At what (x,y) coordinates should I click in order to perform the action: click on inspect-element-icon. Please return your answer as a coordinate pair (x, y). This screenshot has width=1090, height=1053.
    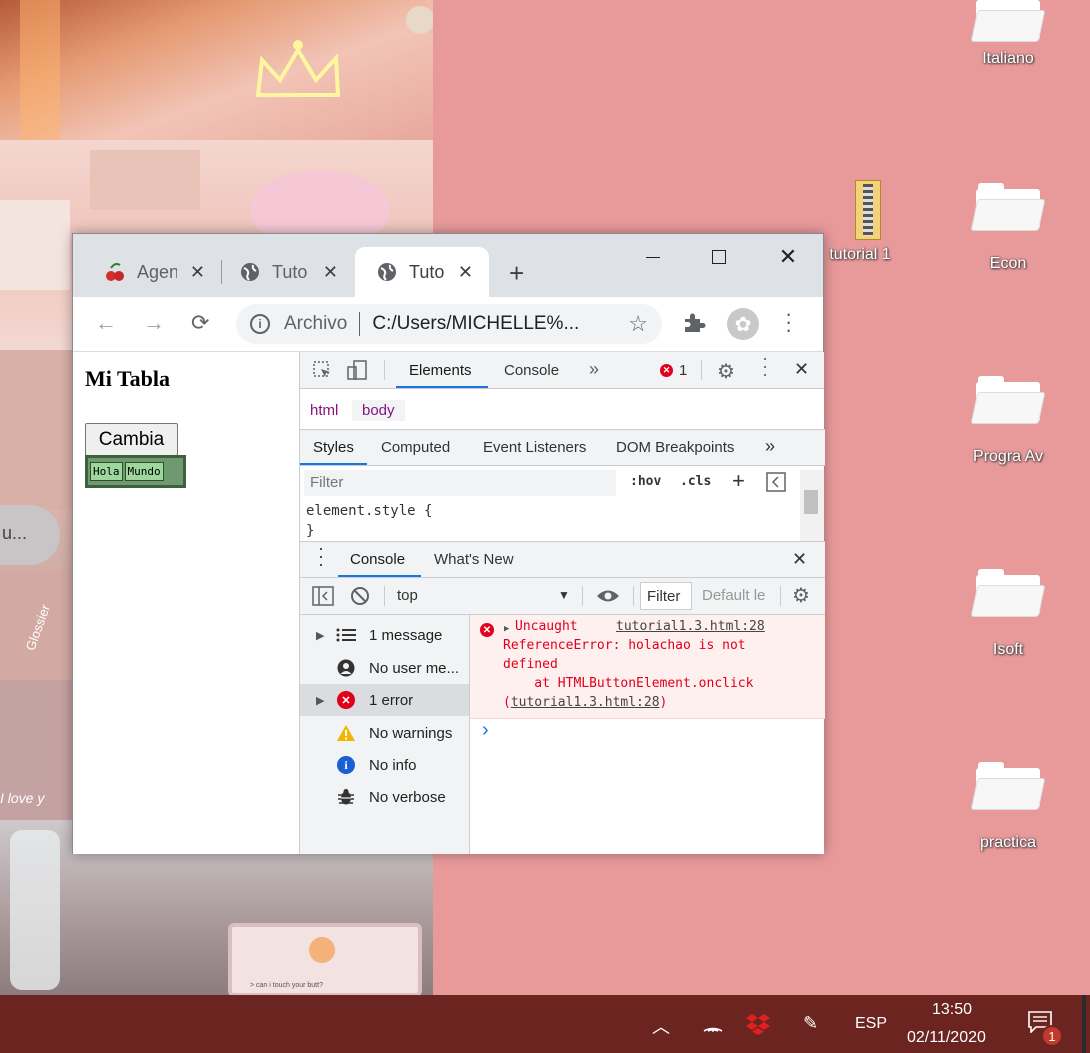
    Looking at the image, I should click on (322, 372).